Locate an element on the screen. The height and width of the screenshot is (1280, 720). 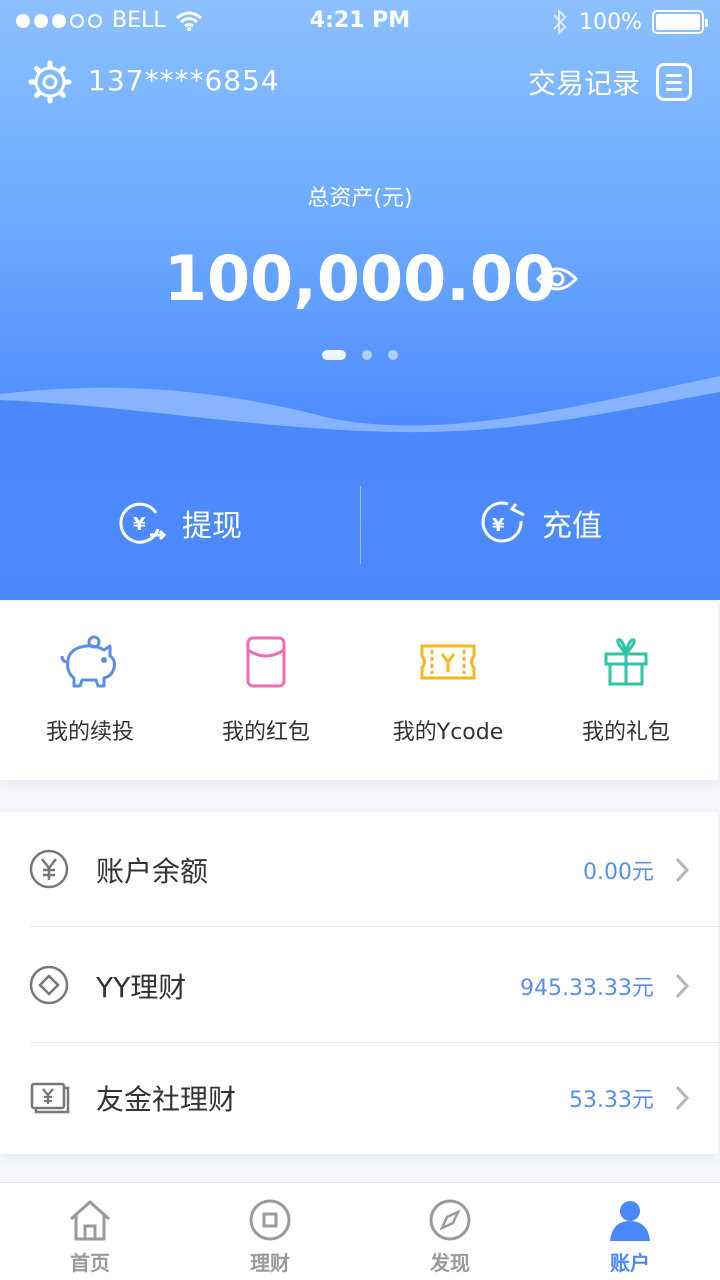
my-red-envelope-button: 我的红包 is located at coordinates (266, 691).